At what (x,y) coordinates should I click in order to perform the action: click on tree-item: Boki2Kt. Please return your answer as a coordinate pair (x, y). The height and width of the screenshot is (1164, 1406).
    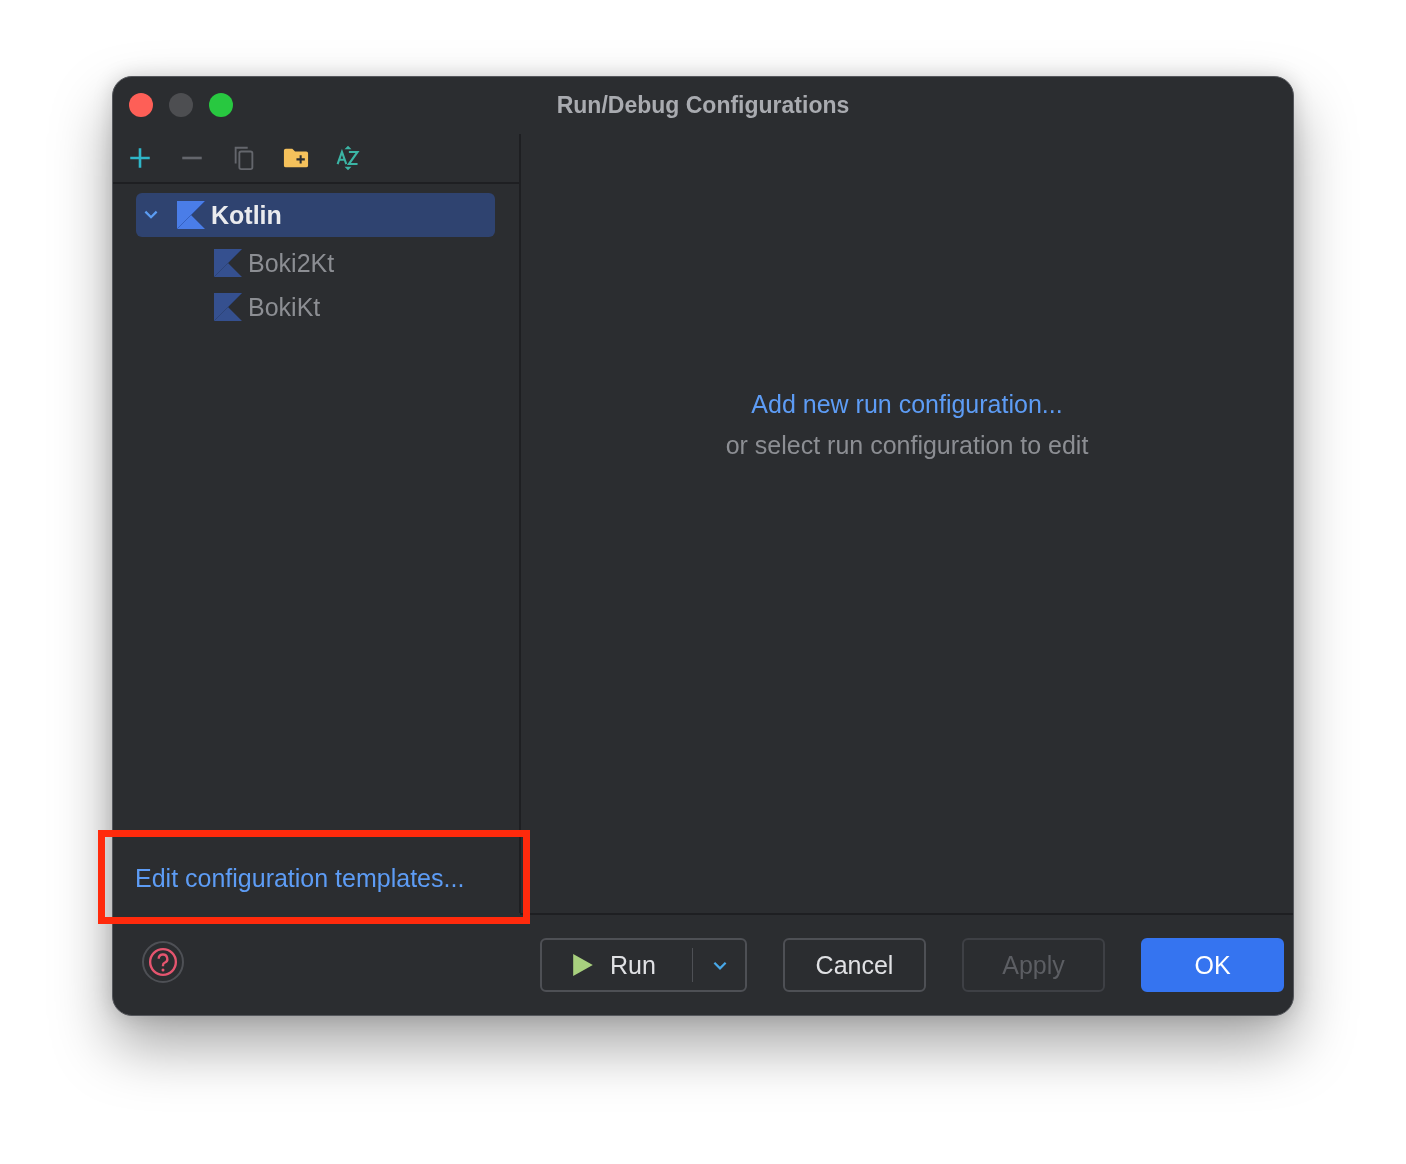
    Looking at the image, I should click on (315, 263).